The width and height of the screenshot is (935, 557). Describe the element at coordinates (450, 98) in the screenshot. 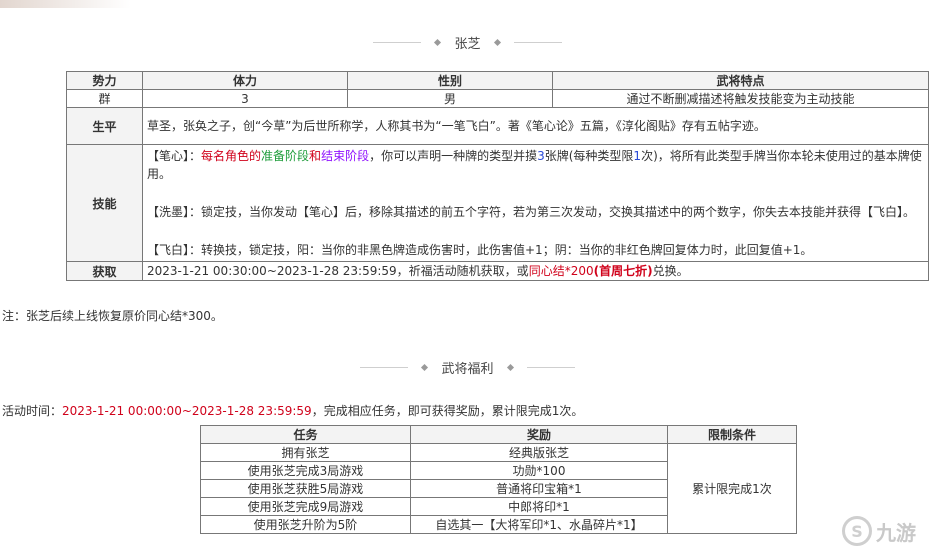

I see `gender-value: 男` at that location.